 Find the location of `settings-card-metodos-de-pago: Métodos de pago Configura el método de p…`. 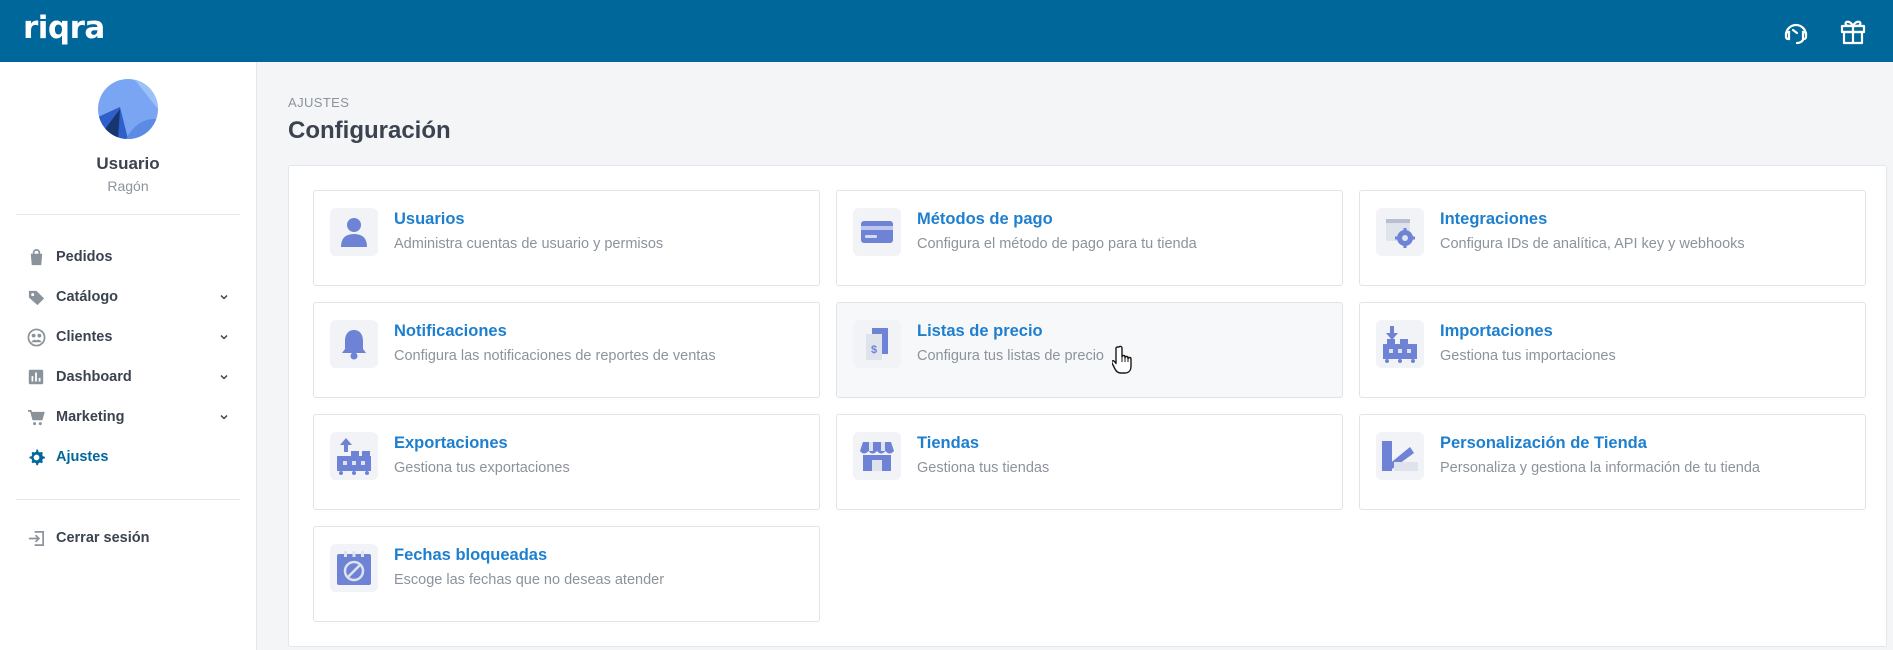

settings-card-metodos-de-pago: Métodos de pago Configura el método de p… is located at coordinates (1089, 238).